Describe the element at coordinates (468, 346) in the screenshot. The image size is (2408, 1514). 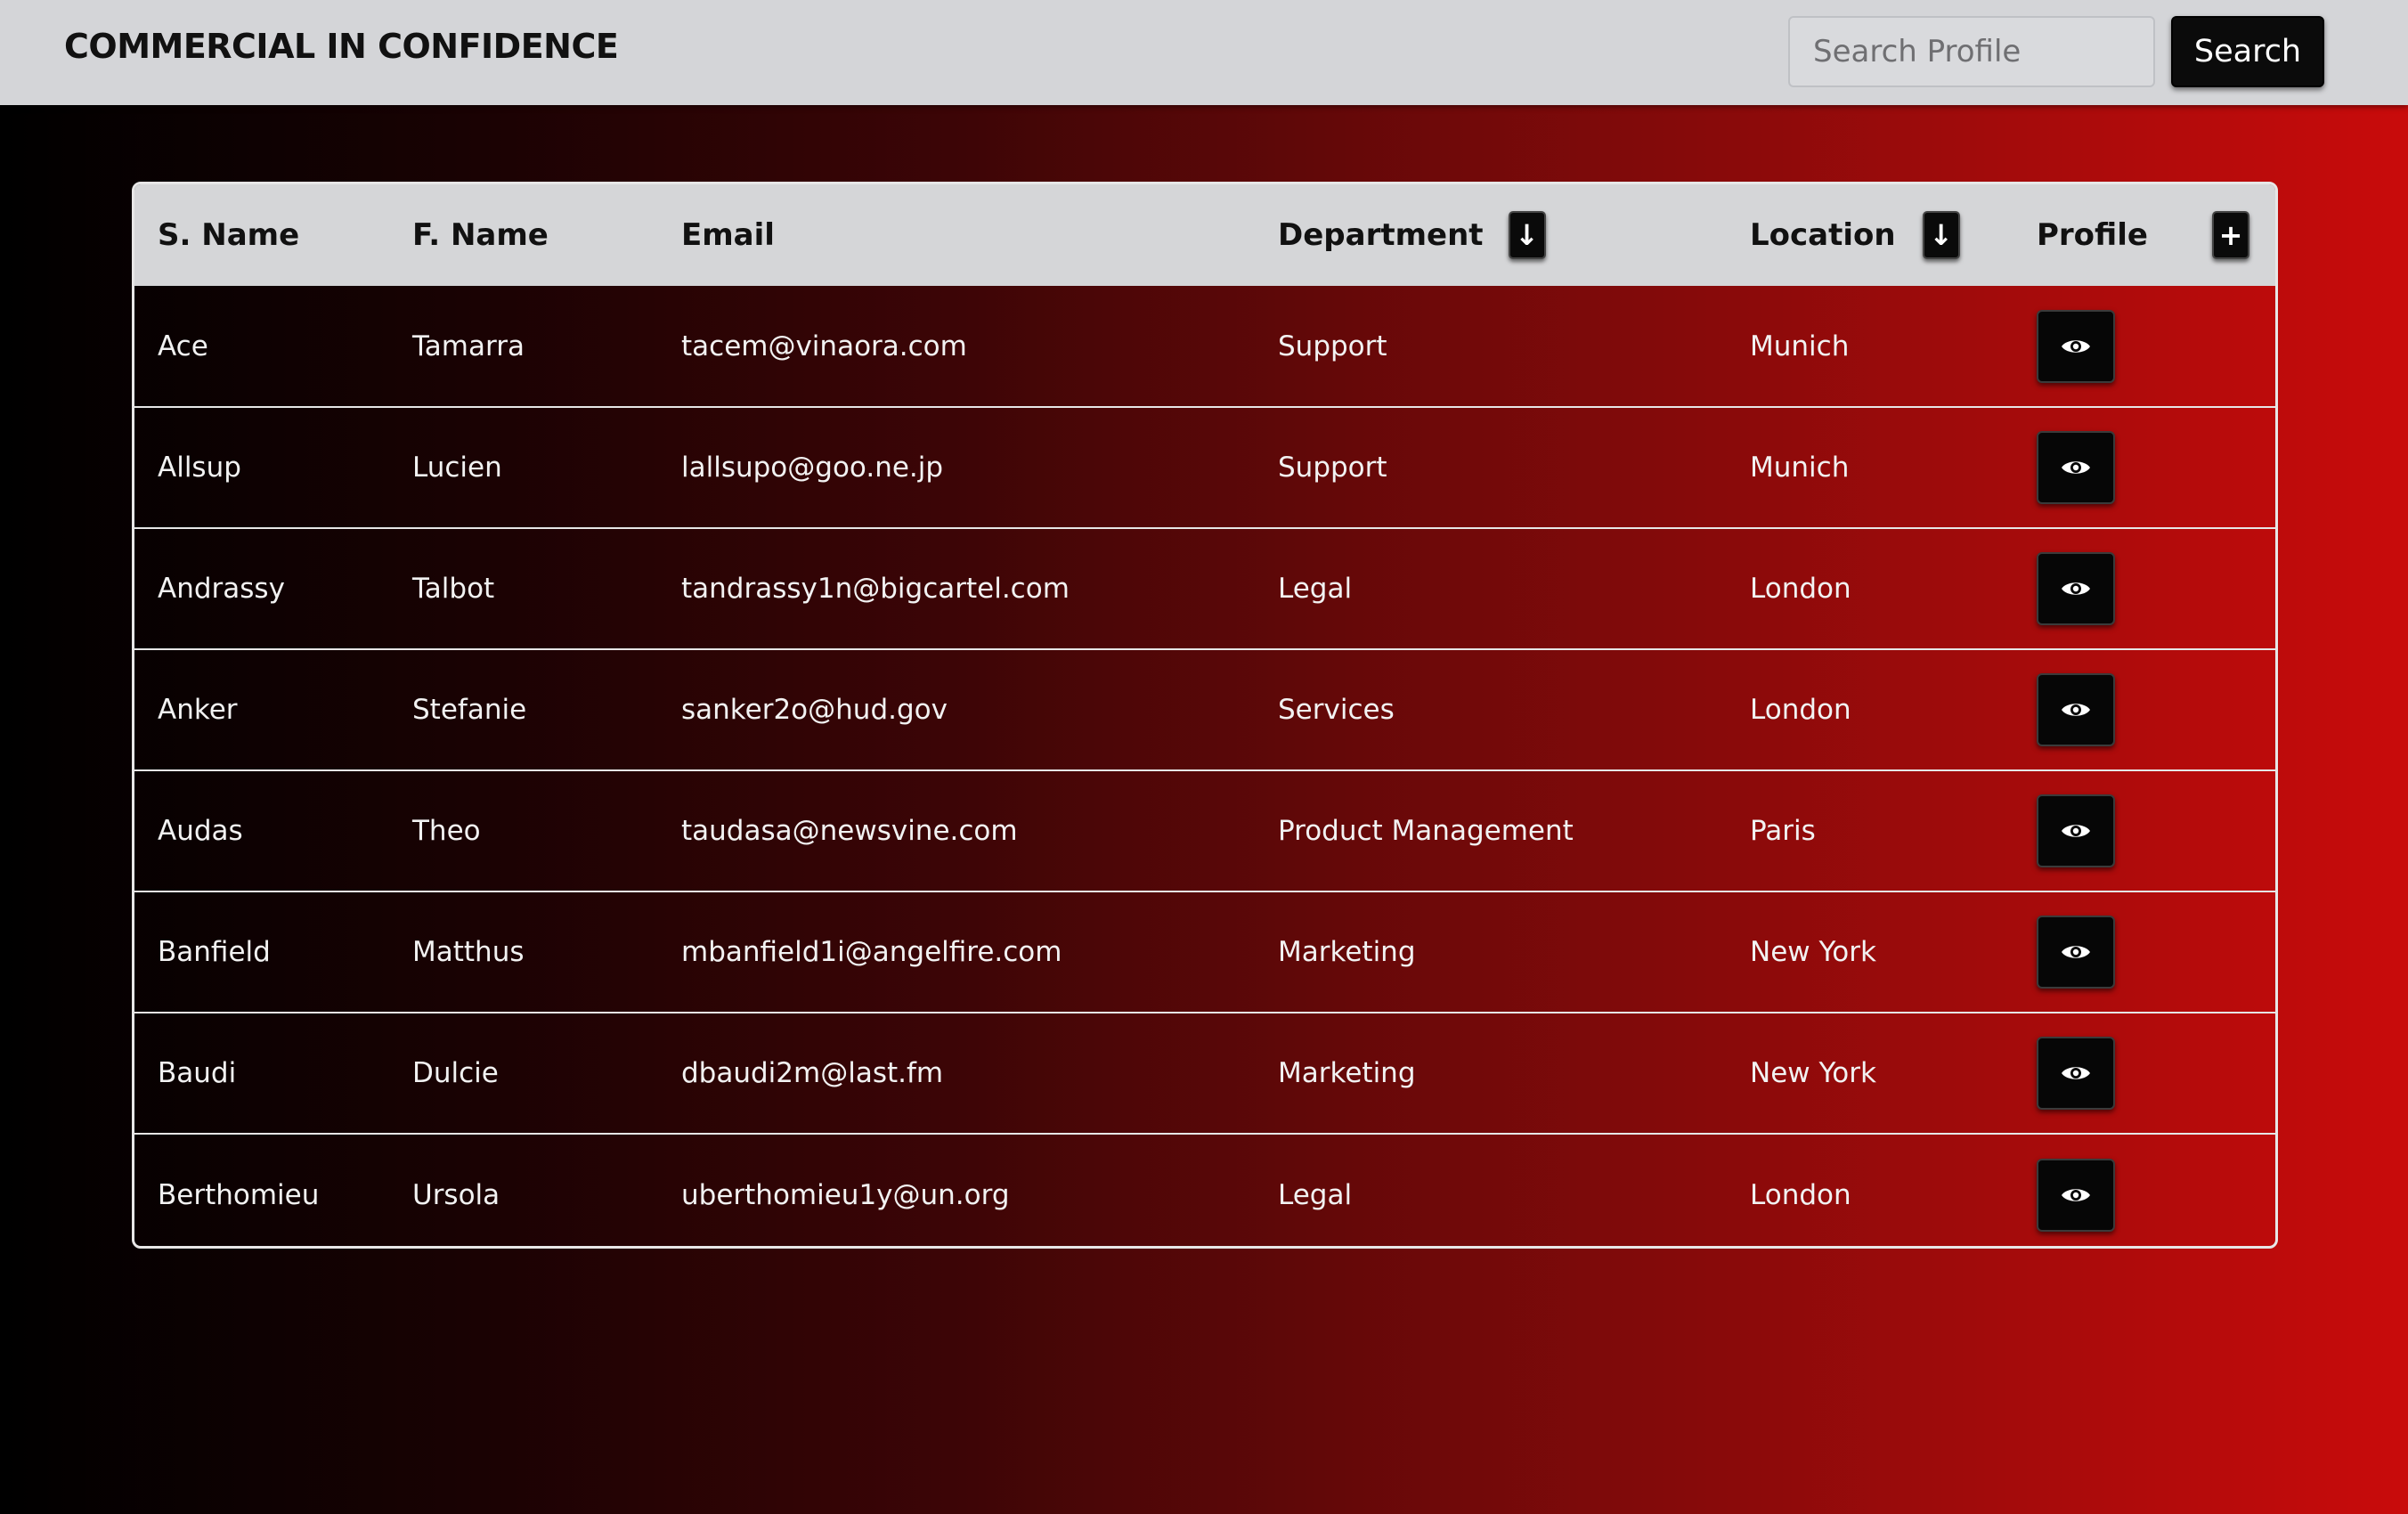
I see `cell-first-name: Tamarra` at that location.